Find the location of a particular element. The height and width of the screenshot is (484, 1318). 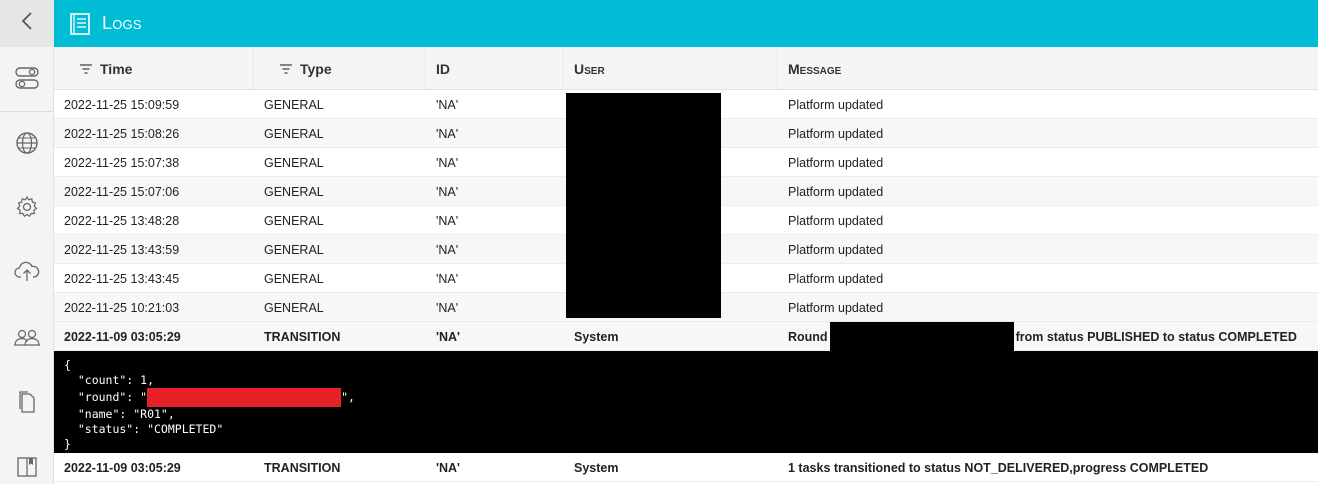

sidebar-item-users is located at coordinates (27, 340).